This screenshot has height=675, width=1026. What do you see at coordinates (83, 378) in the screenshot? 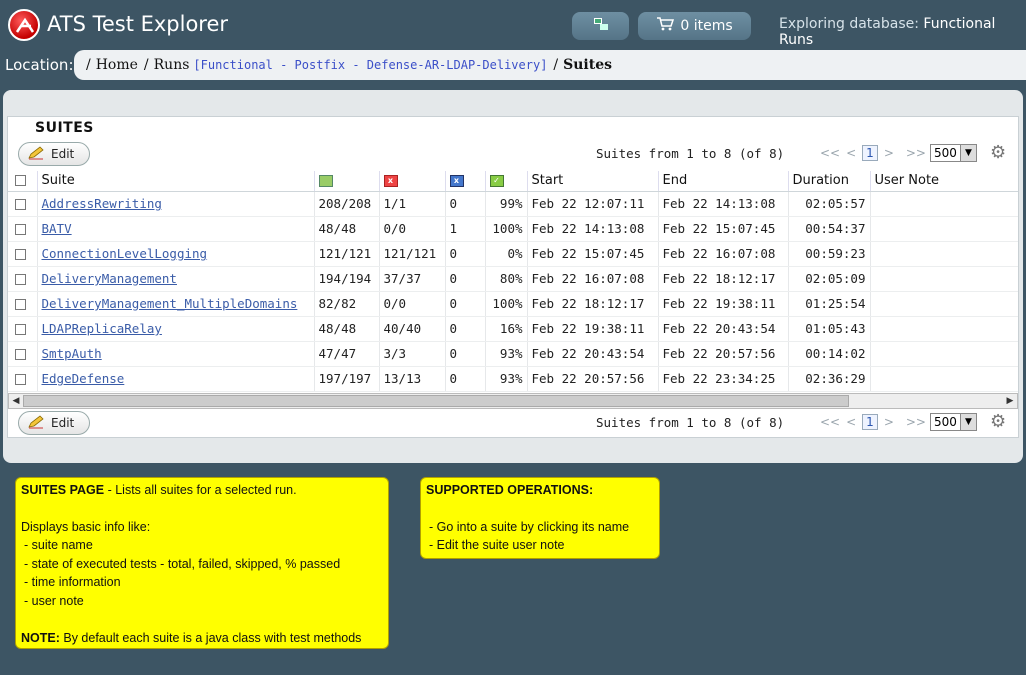
I see `suite-link: EdgeDefense` at bounding box center [83, 378].